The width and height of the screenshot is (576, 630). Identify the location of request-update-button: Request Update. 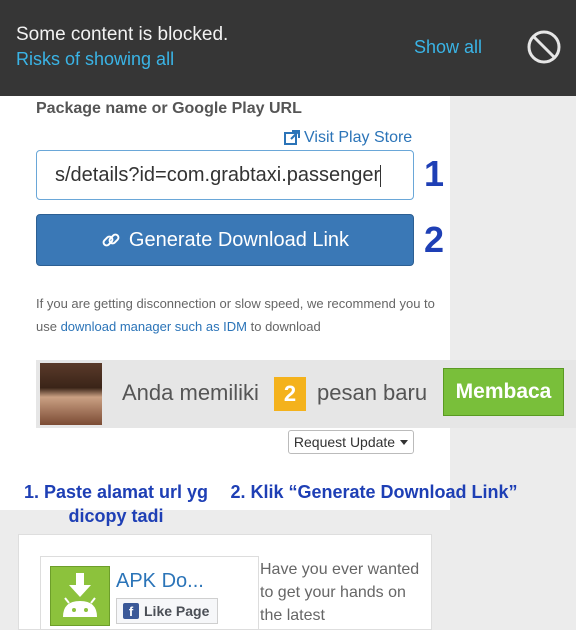
(351, 442).